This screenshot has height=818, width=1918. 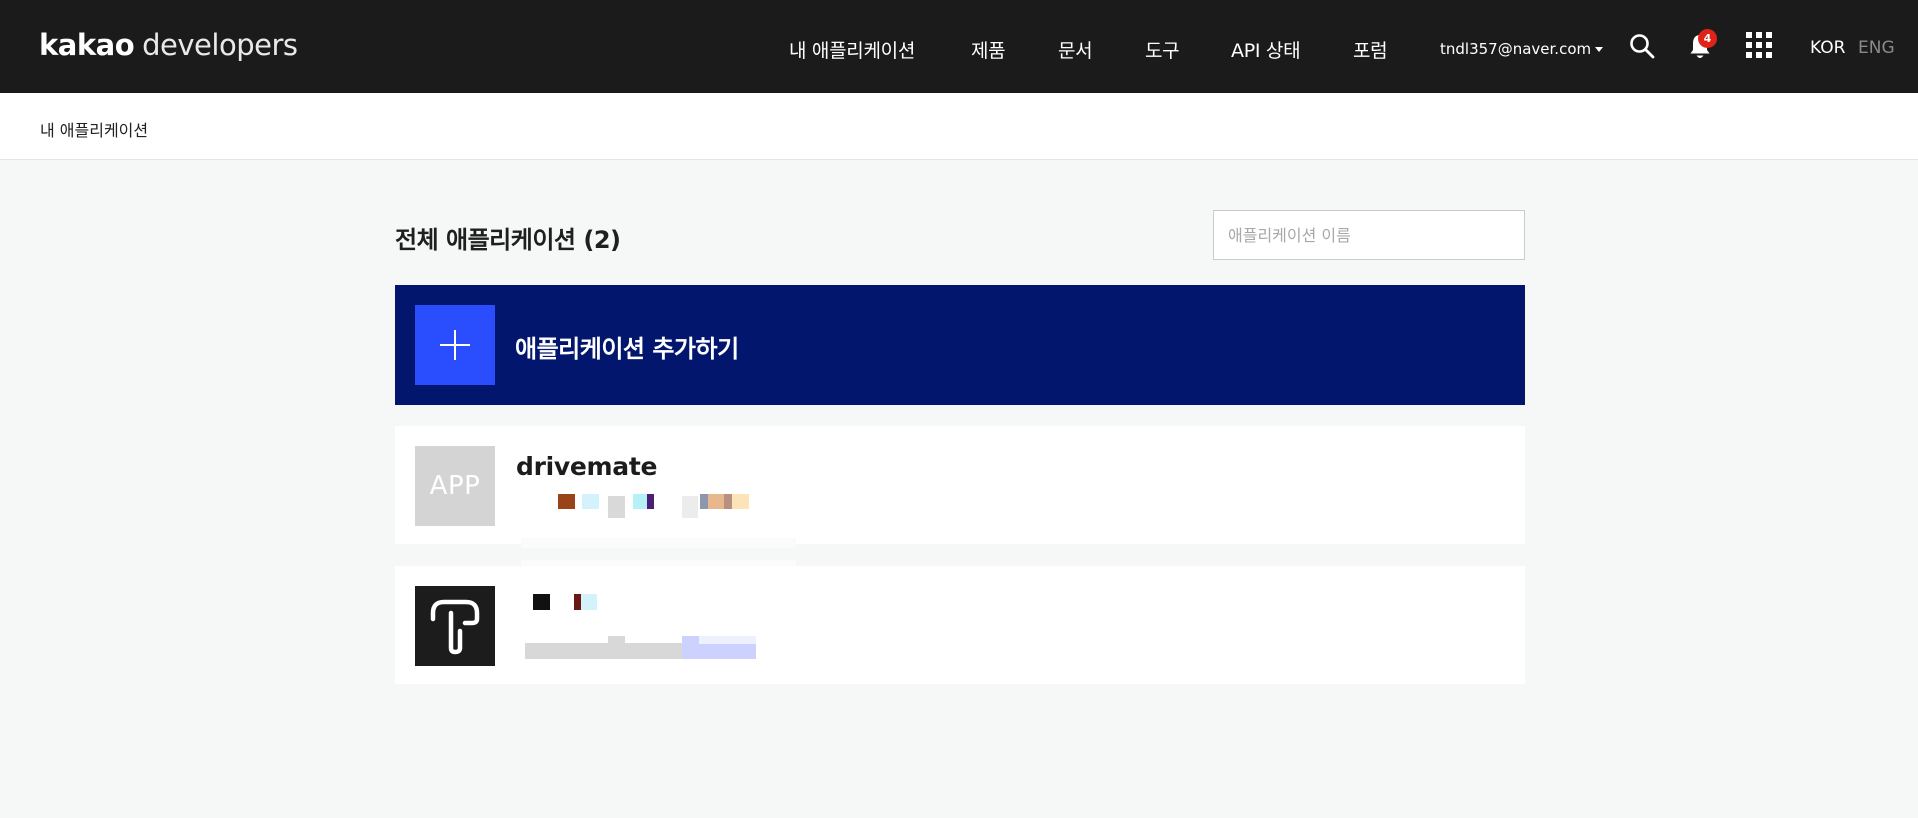 What do you see at coordinates (988, 49) in the screenshot?
I see `nav-products: 제품` at bounding box center [988, 49].